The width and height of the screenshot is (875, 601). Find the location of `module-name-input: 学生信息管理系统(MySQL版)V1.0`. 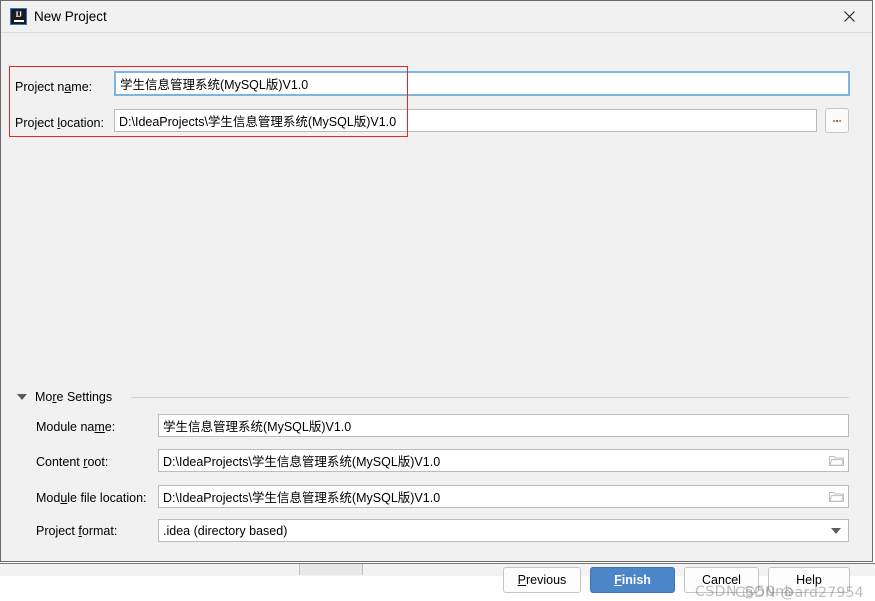

module-name-input: 学生信息管理系统(MySQL版)V1.0 is located at coordinates (503, 425).